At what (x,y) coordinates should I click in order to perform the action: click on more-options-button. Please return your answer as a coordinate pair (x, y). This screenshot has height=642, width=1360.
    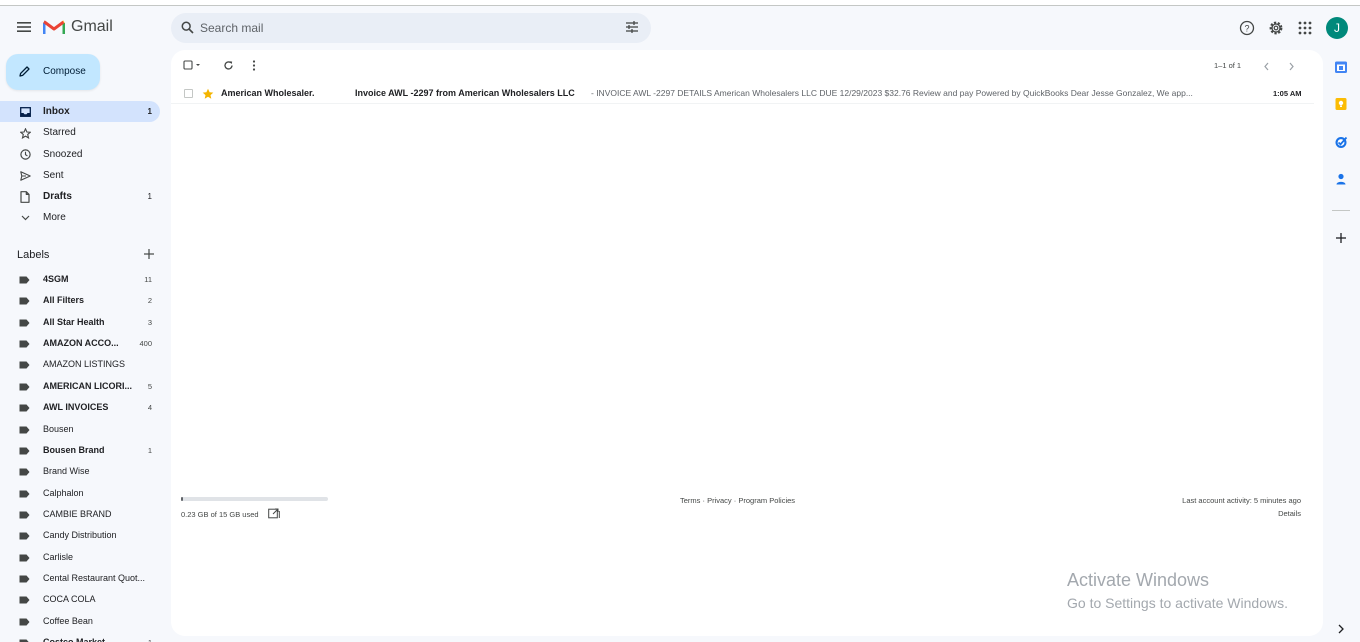
    Looking at the image, I should click on (254, 65).